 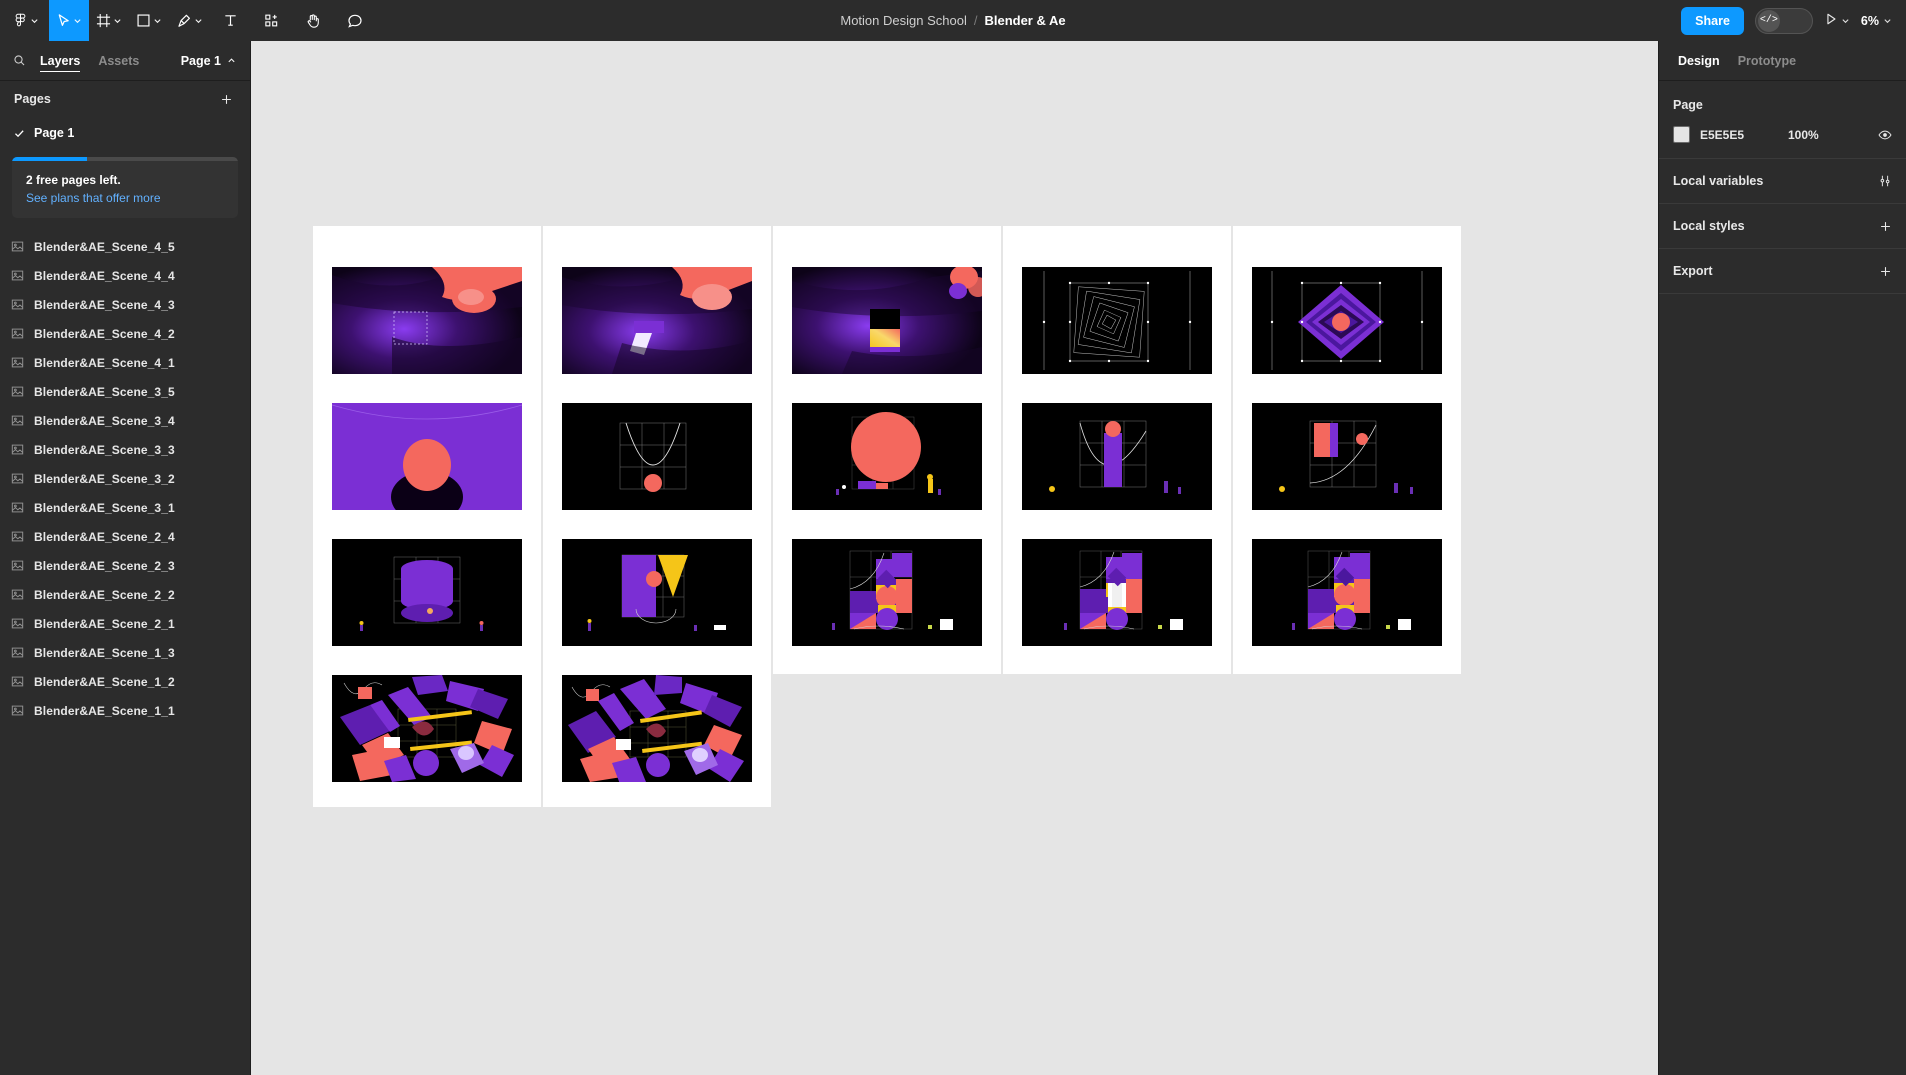 What do you see at coordinates (1117, 320) in the screenshot?
I see `thumbnail-wireframe-squares` at bounding box center [1117, 320].